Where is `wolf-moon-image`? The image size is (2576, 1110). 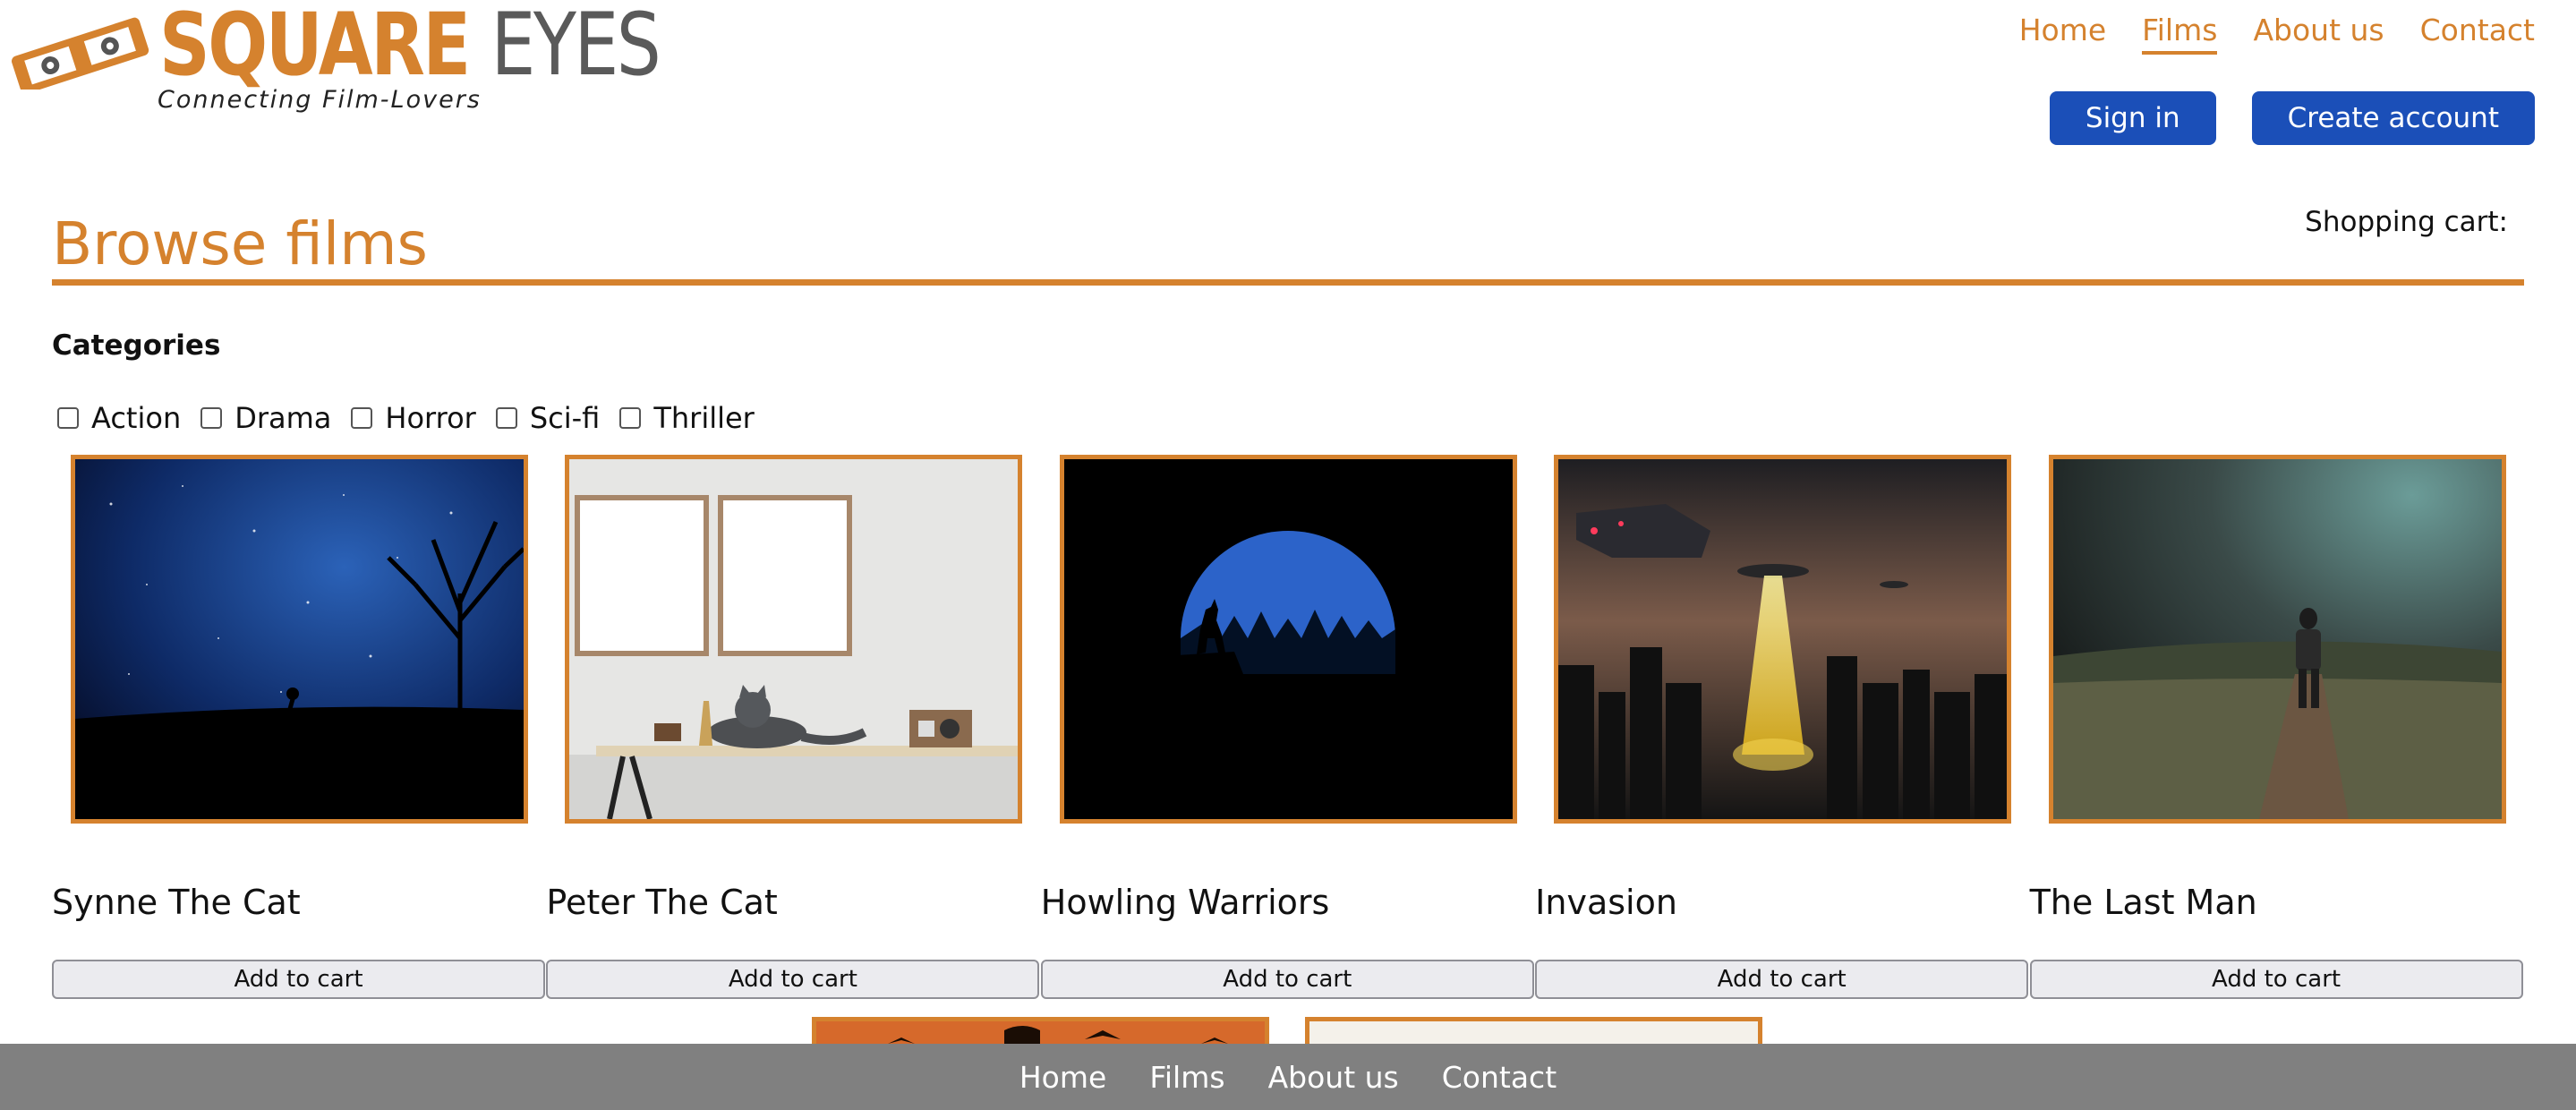
wolf-moon-image is located at coordinates (1288, 639).